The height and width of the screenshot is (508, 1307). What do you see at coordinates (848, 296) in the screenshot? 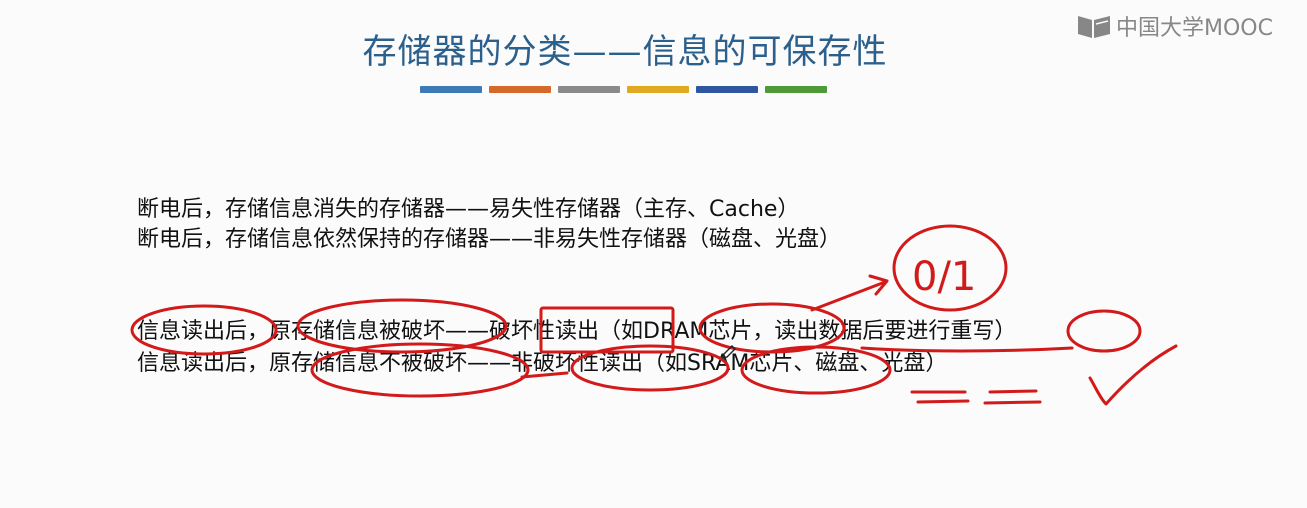
I see `ink-arrow` at bounding box center [848, 296].